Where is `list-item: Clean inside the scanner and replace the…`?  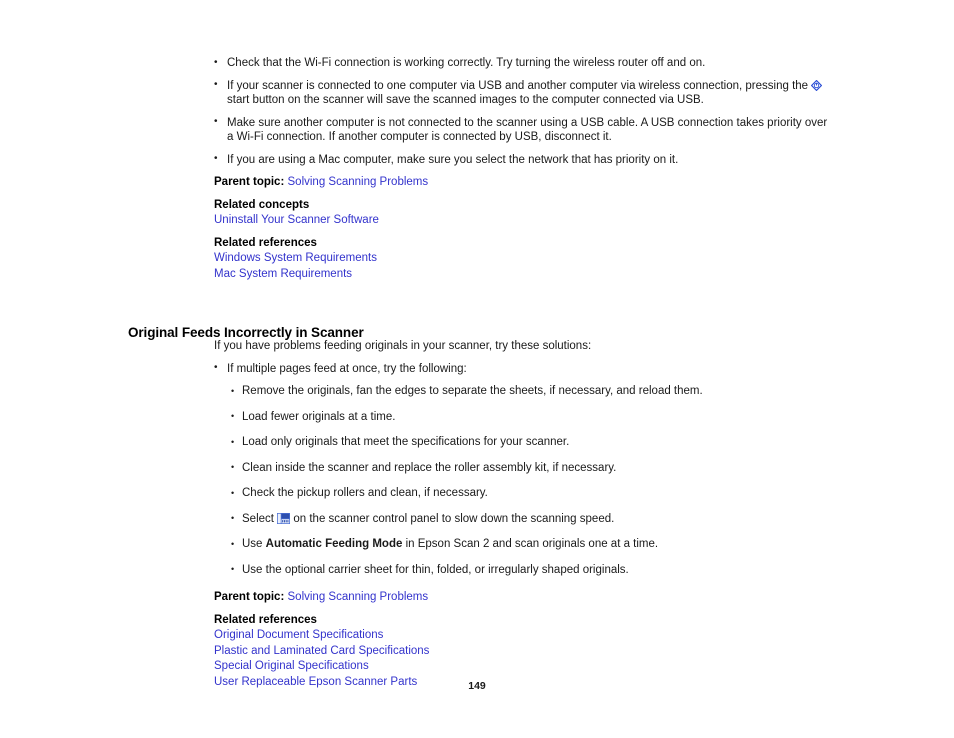 list-item: Clean inside the scanner and replace the… is located at coordinates (532, 468).